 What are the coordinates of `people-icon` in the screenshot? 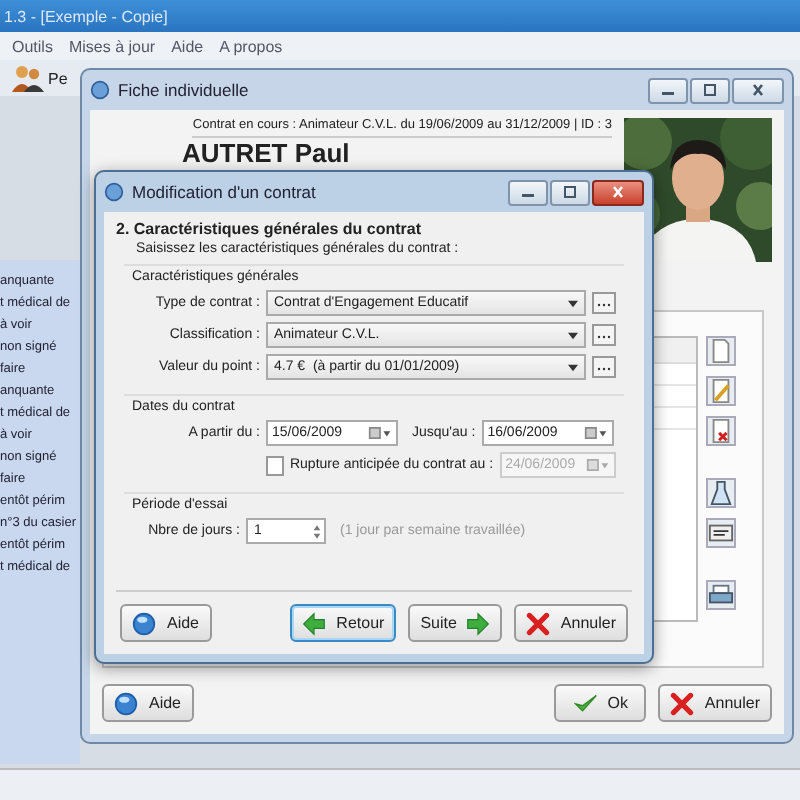 It's located at (28, 78).